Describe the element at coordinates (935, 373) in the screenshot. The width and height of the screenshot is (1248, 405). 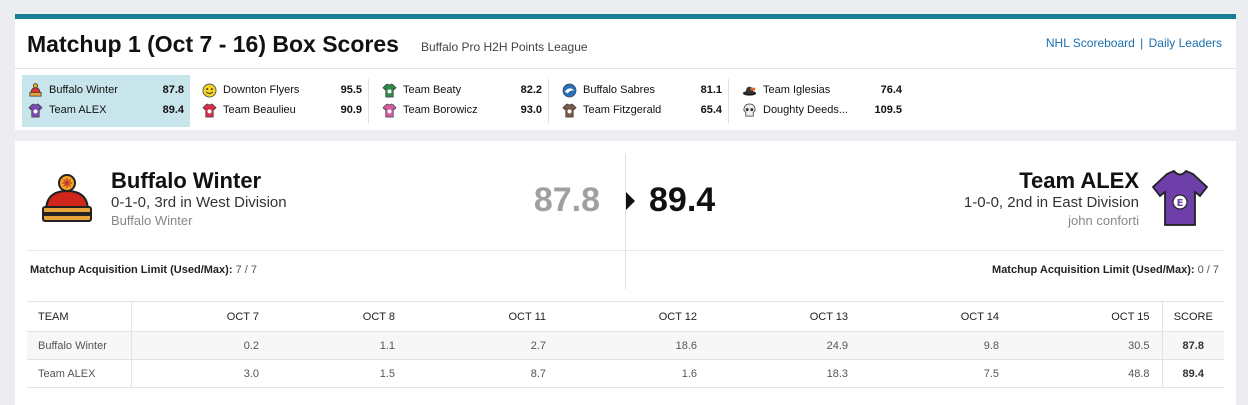
I see `table-cell: 7.5` at that location.